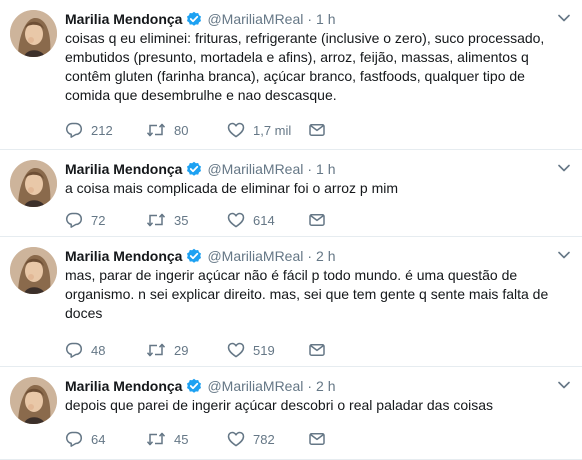 The image size is (582, 460). I want to click on retweet-button: 29, so click(186, 350).